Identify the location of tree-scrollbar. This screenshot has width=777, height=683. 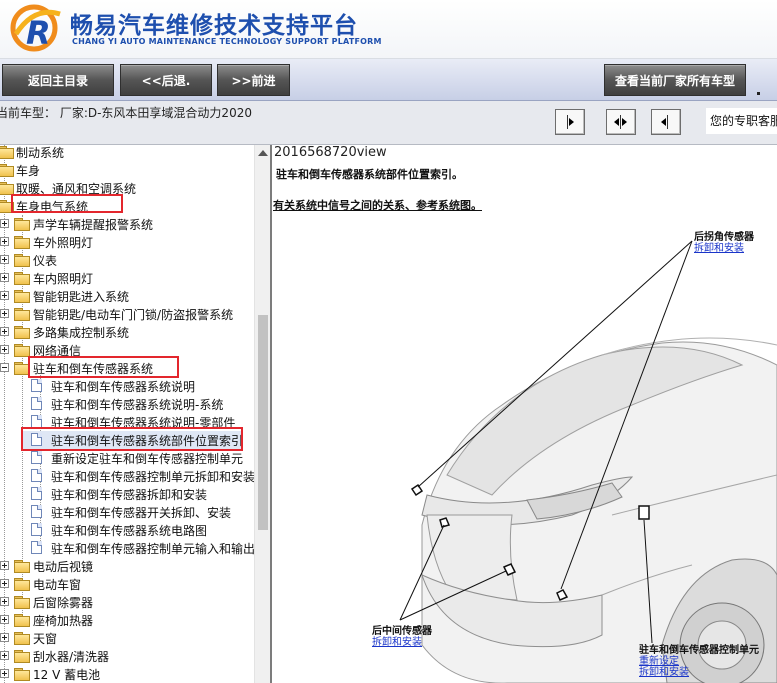
(262, 414).